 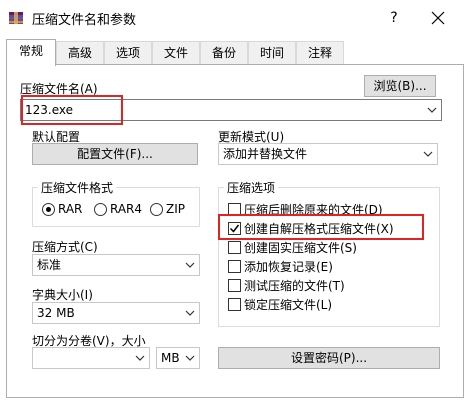 What do you see at coordinates (234, 247) in the screenshot?
I see `checkbox-solid` at bounding box center [234, 247].